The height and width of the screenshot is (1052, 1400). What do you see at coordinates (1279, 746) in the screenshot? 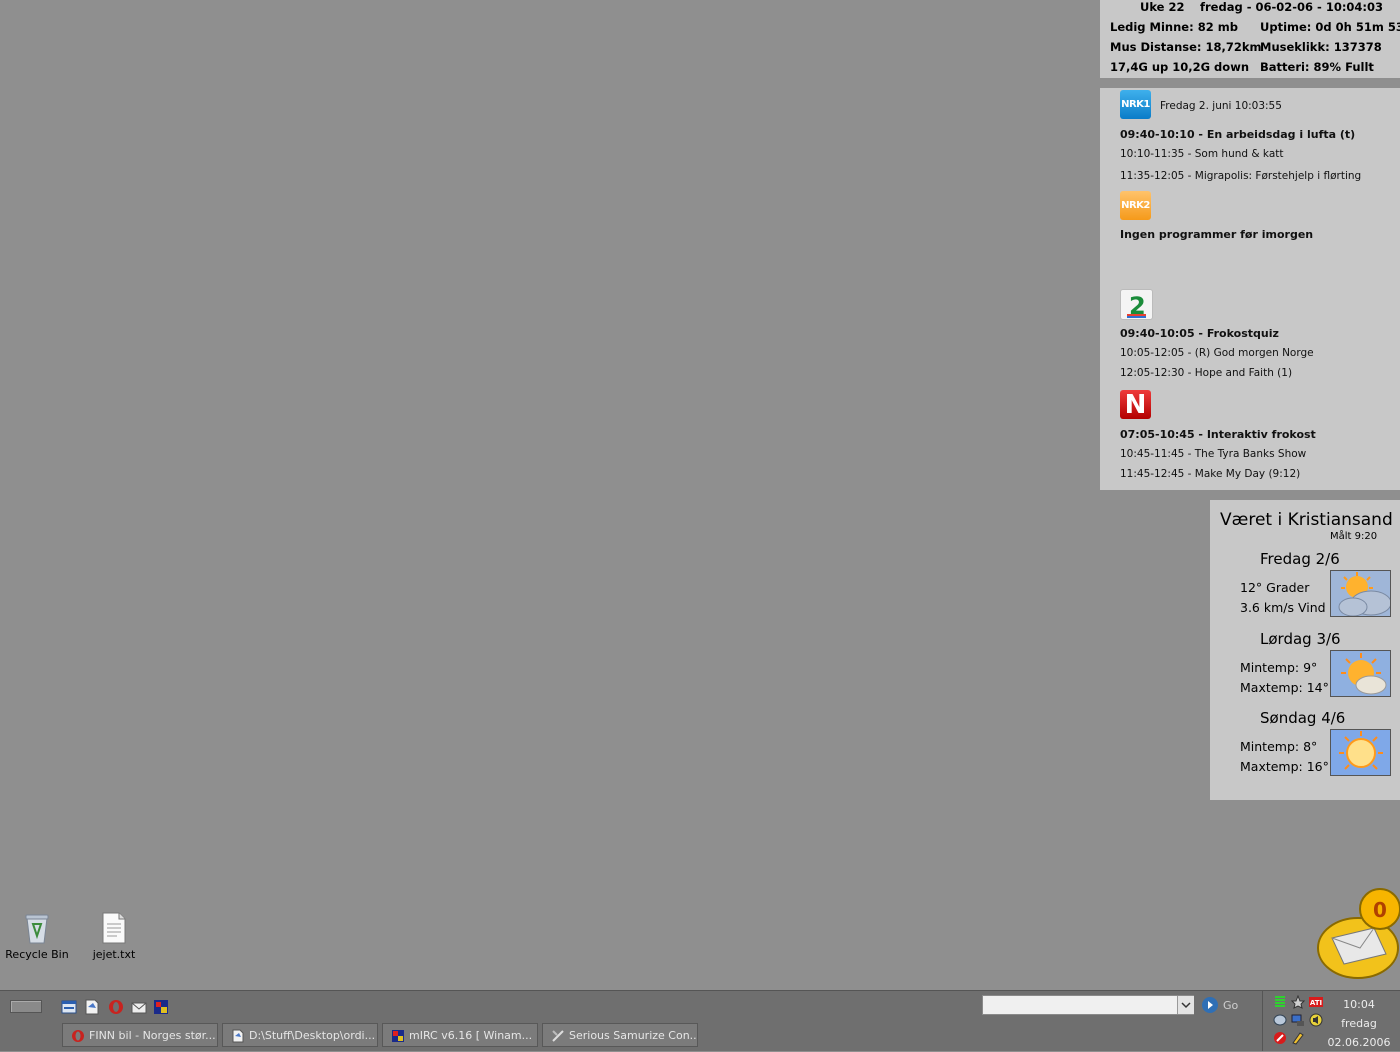
I see `weather-day-3-line-1: Mintemp: 8°` at bounding box center [1279, 746].